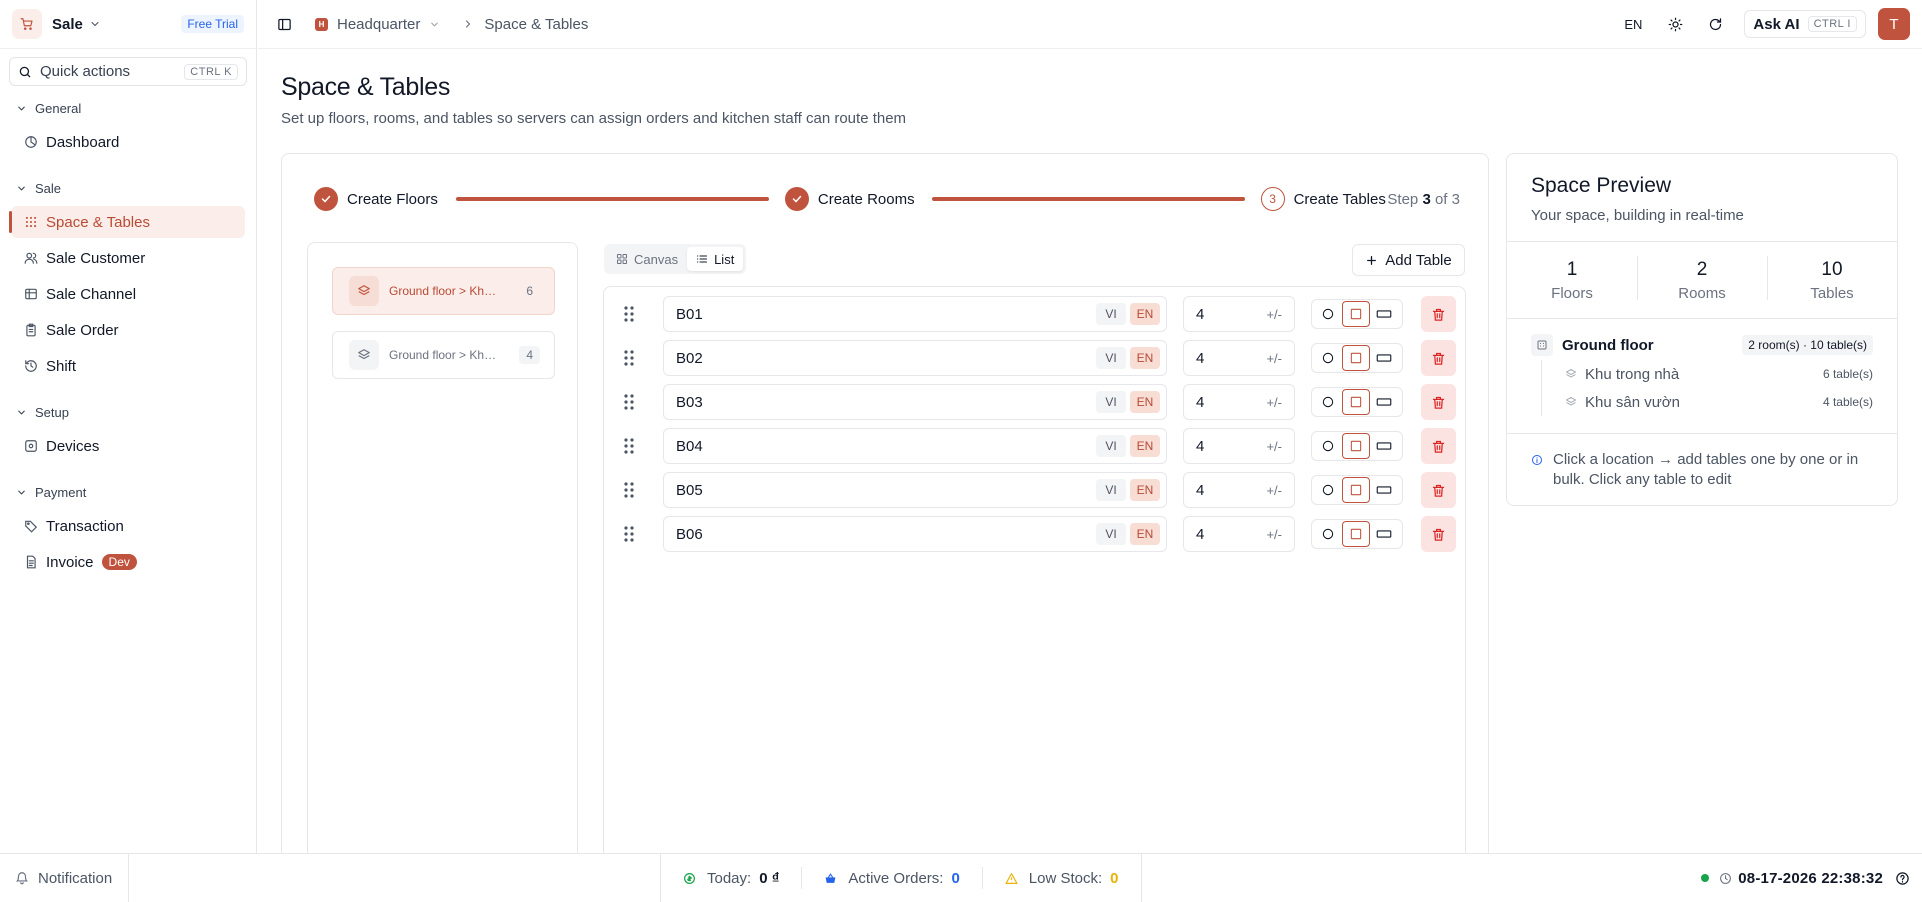  Describe the element at coordinates (128, 526) in the screenshot. I see `sidebar-item-transaction: Transaction` at that location.